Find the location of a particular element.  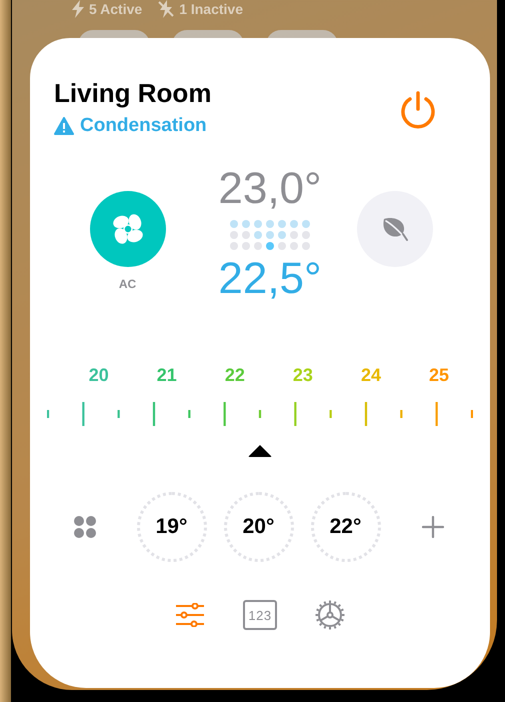

temperature-scale-label: 20 is located at coordinates (99, 375).